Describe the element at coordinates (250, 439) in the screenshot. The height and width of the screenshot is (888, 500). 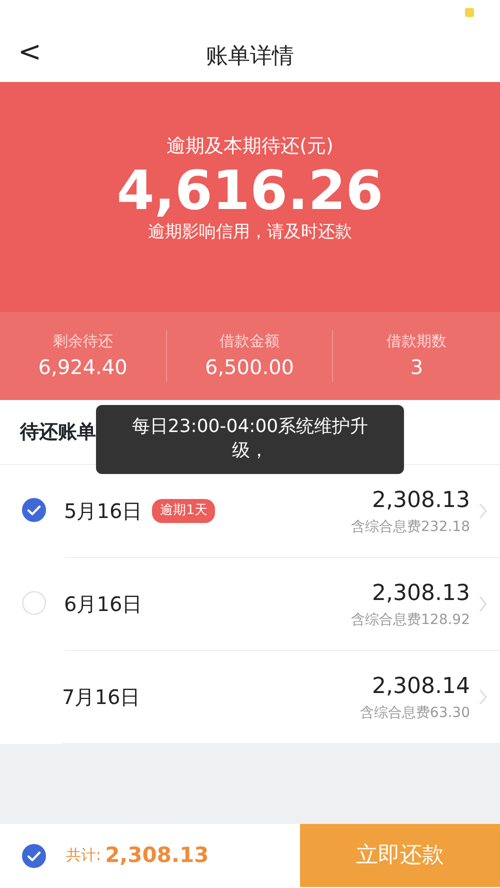
I see `toast-message: 每日23:00-04:00系统维护升级，` at that location.